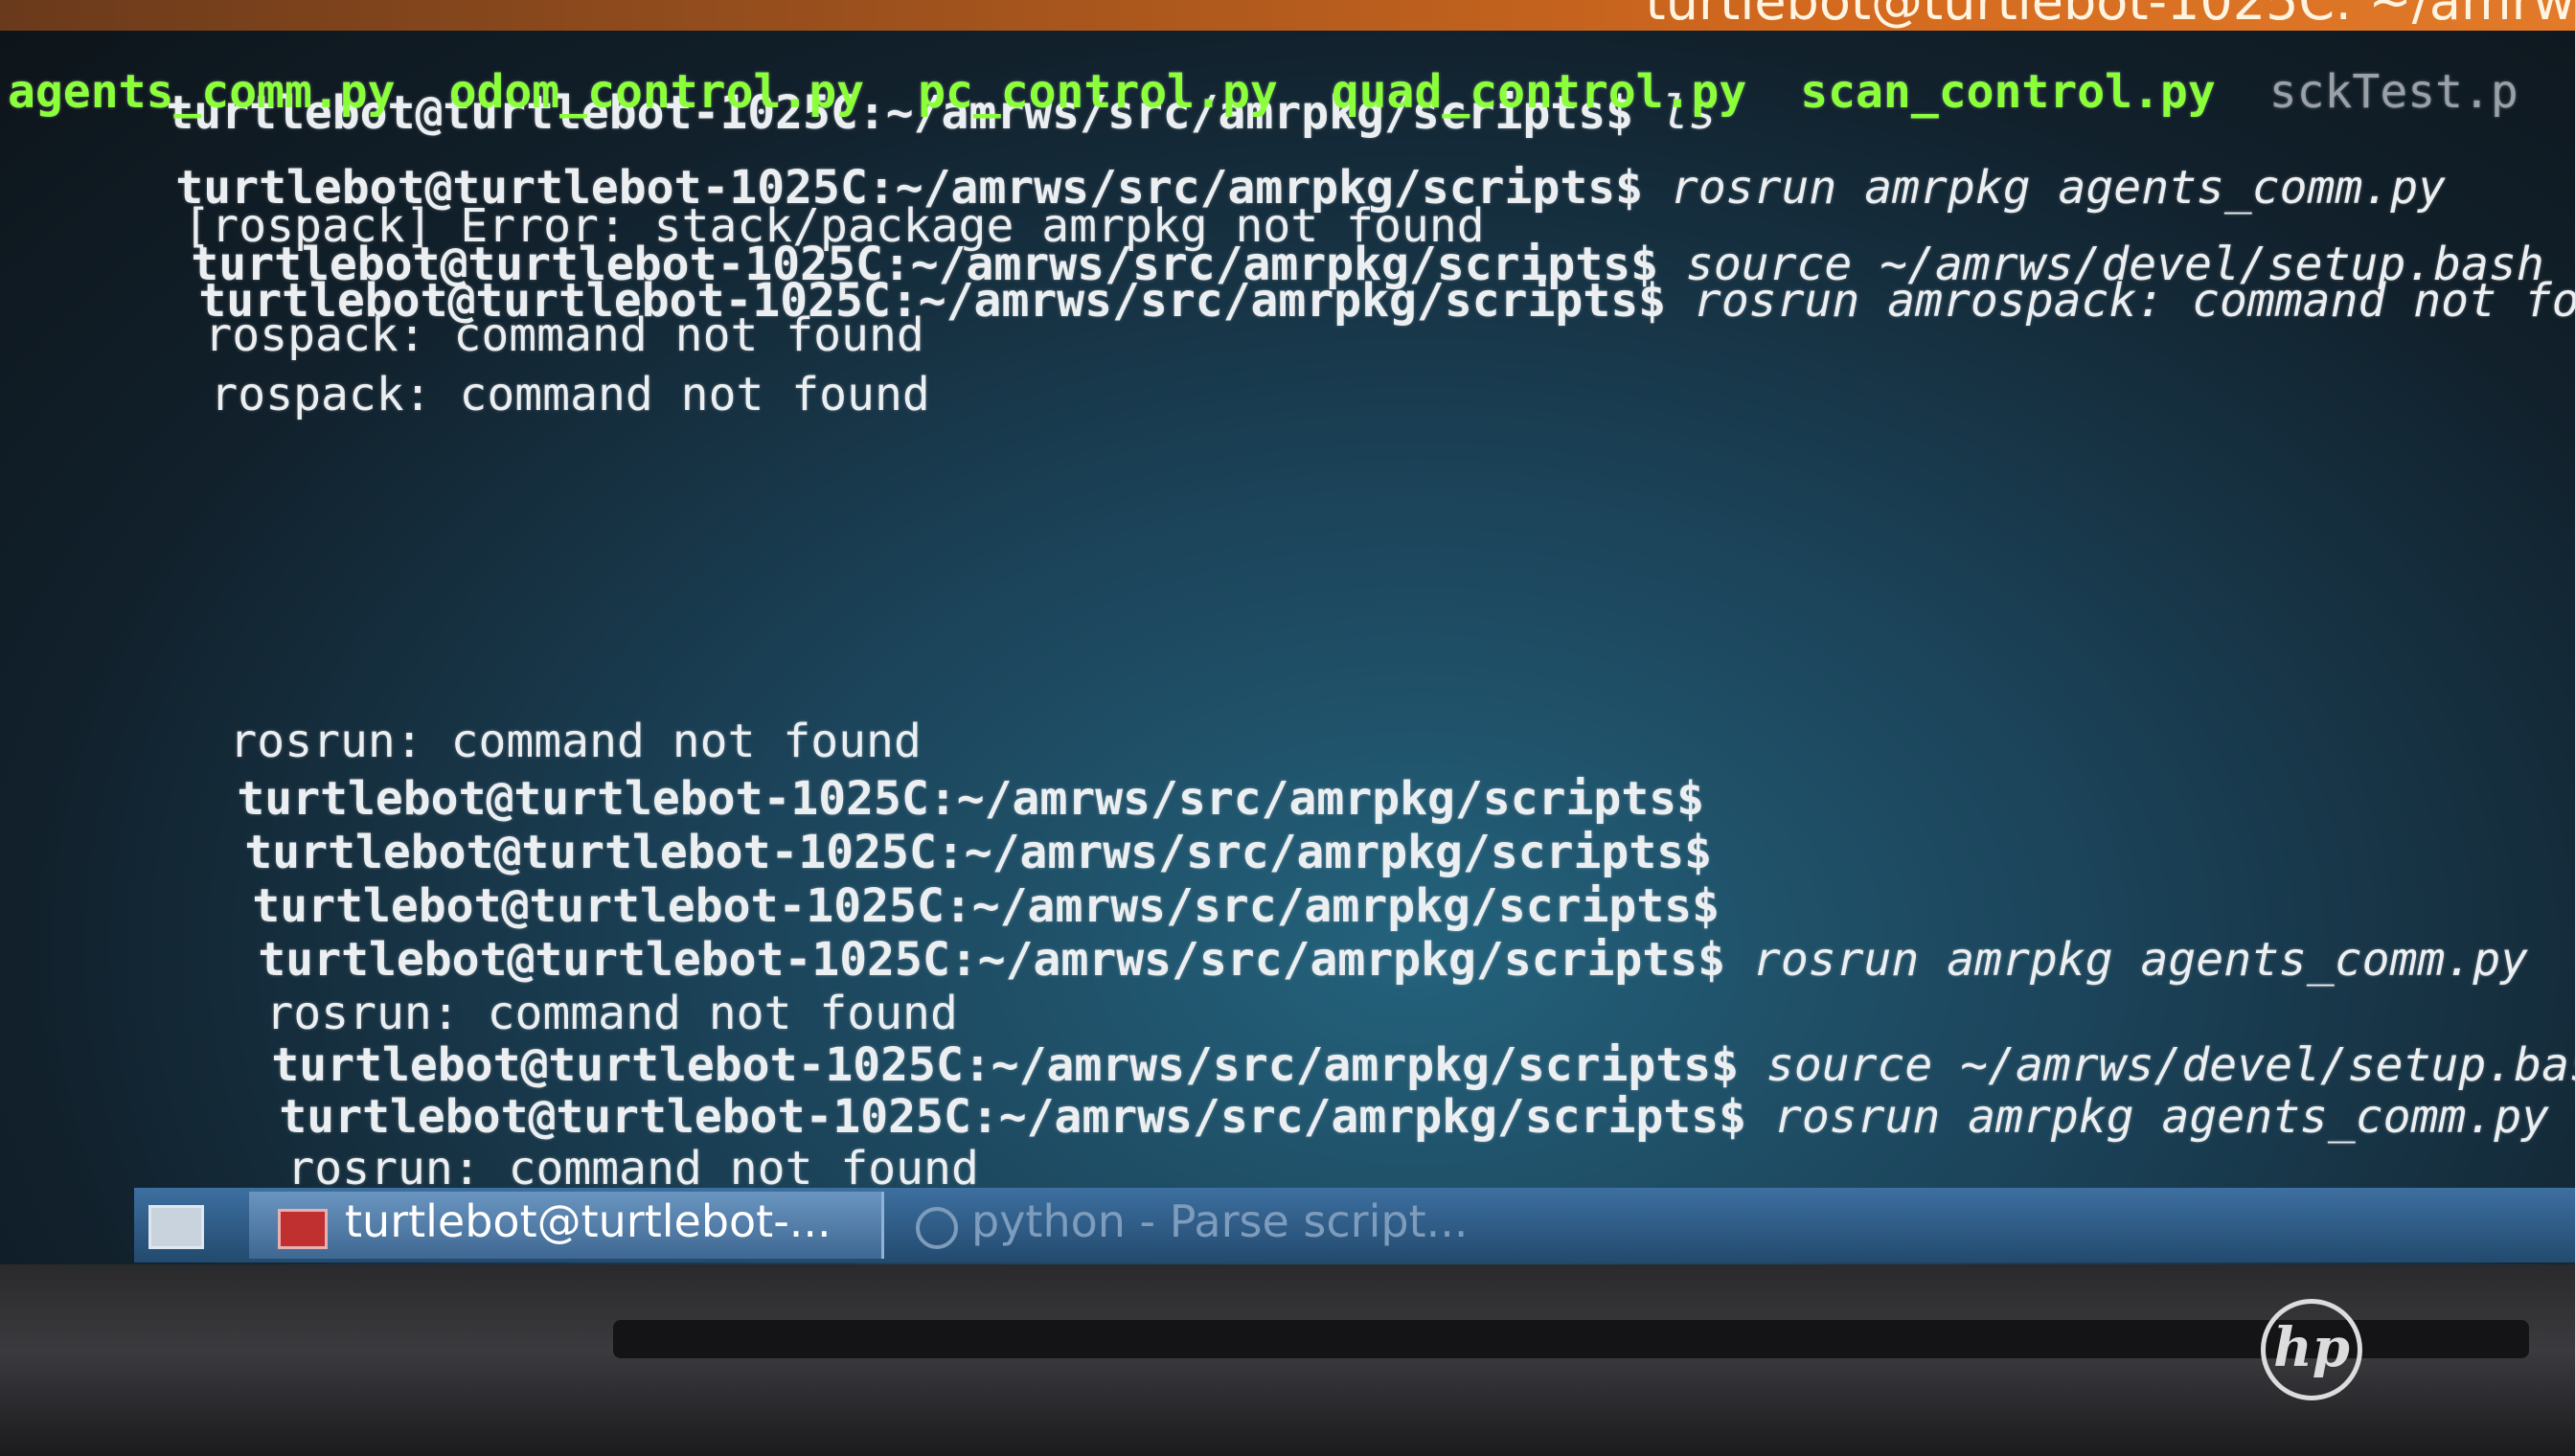 The image size is (2575, 1456). What do you see at coordinates (1287, 1360) in the screenshot?
I see `laptop-bezel: hp` at bounding box center [1287, 1360].